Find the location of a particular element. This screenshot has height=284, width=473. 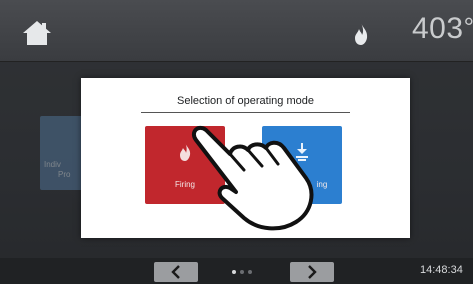

home-button is located at coordinates (37, 33).